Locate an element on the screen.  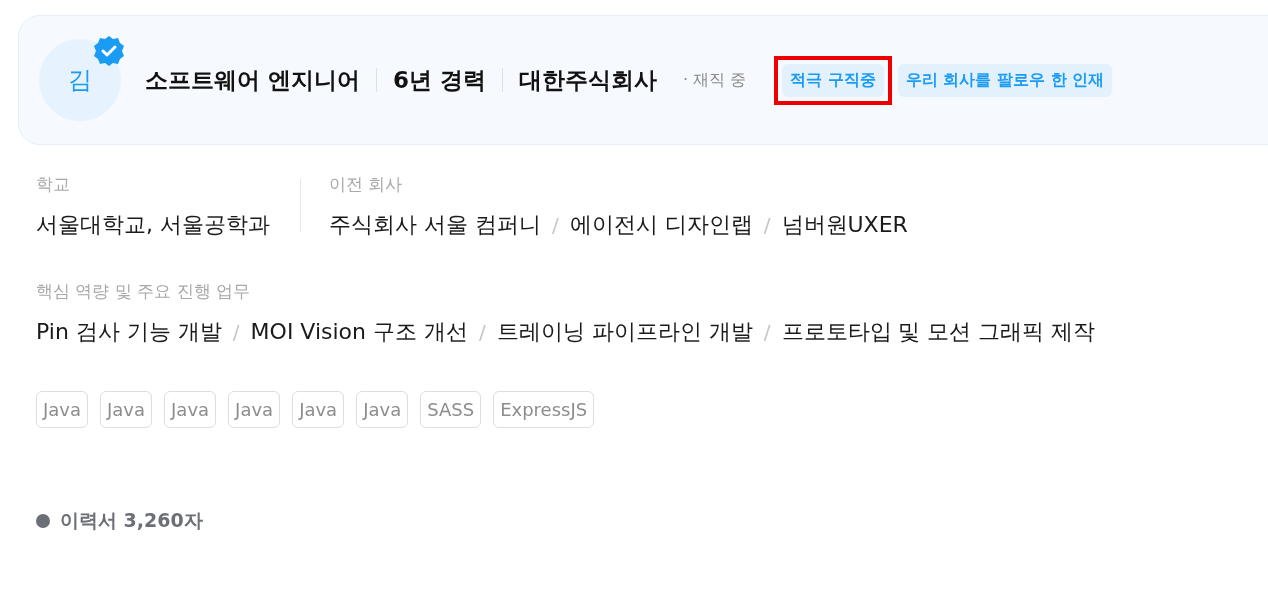
resume-length: 이력서 3,260자 is located at coordinates (131, 520).